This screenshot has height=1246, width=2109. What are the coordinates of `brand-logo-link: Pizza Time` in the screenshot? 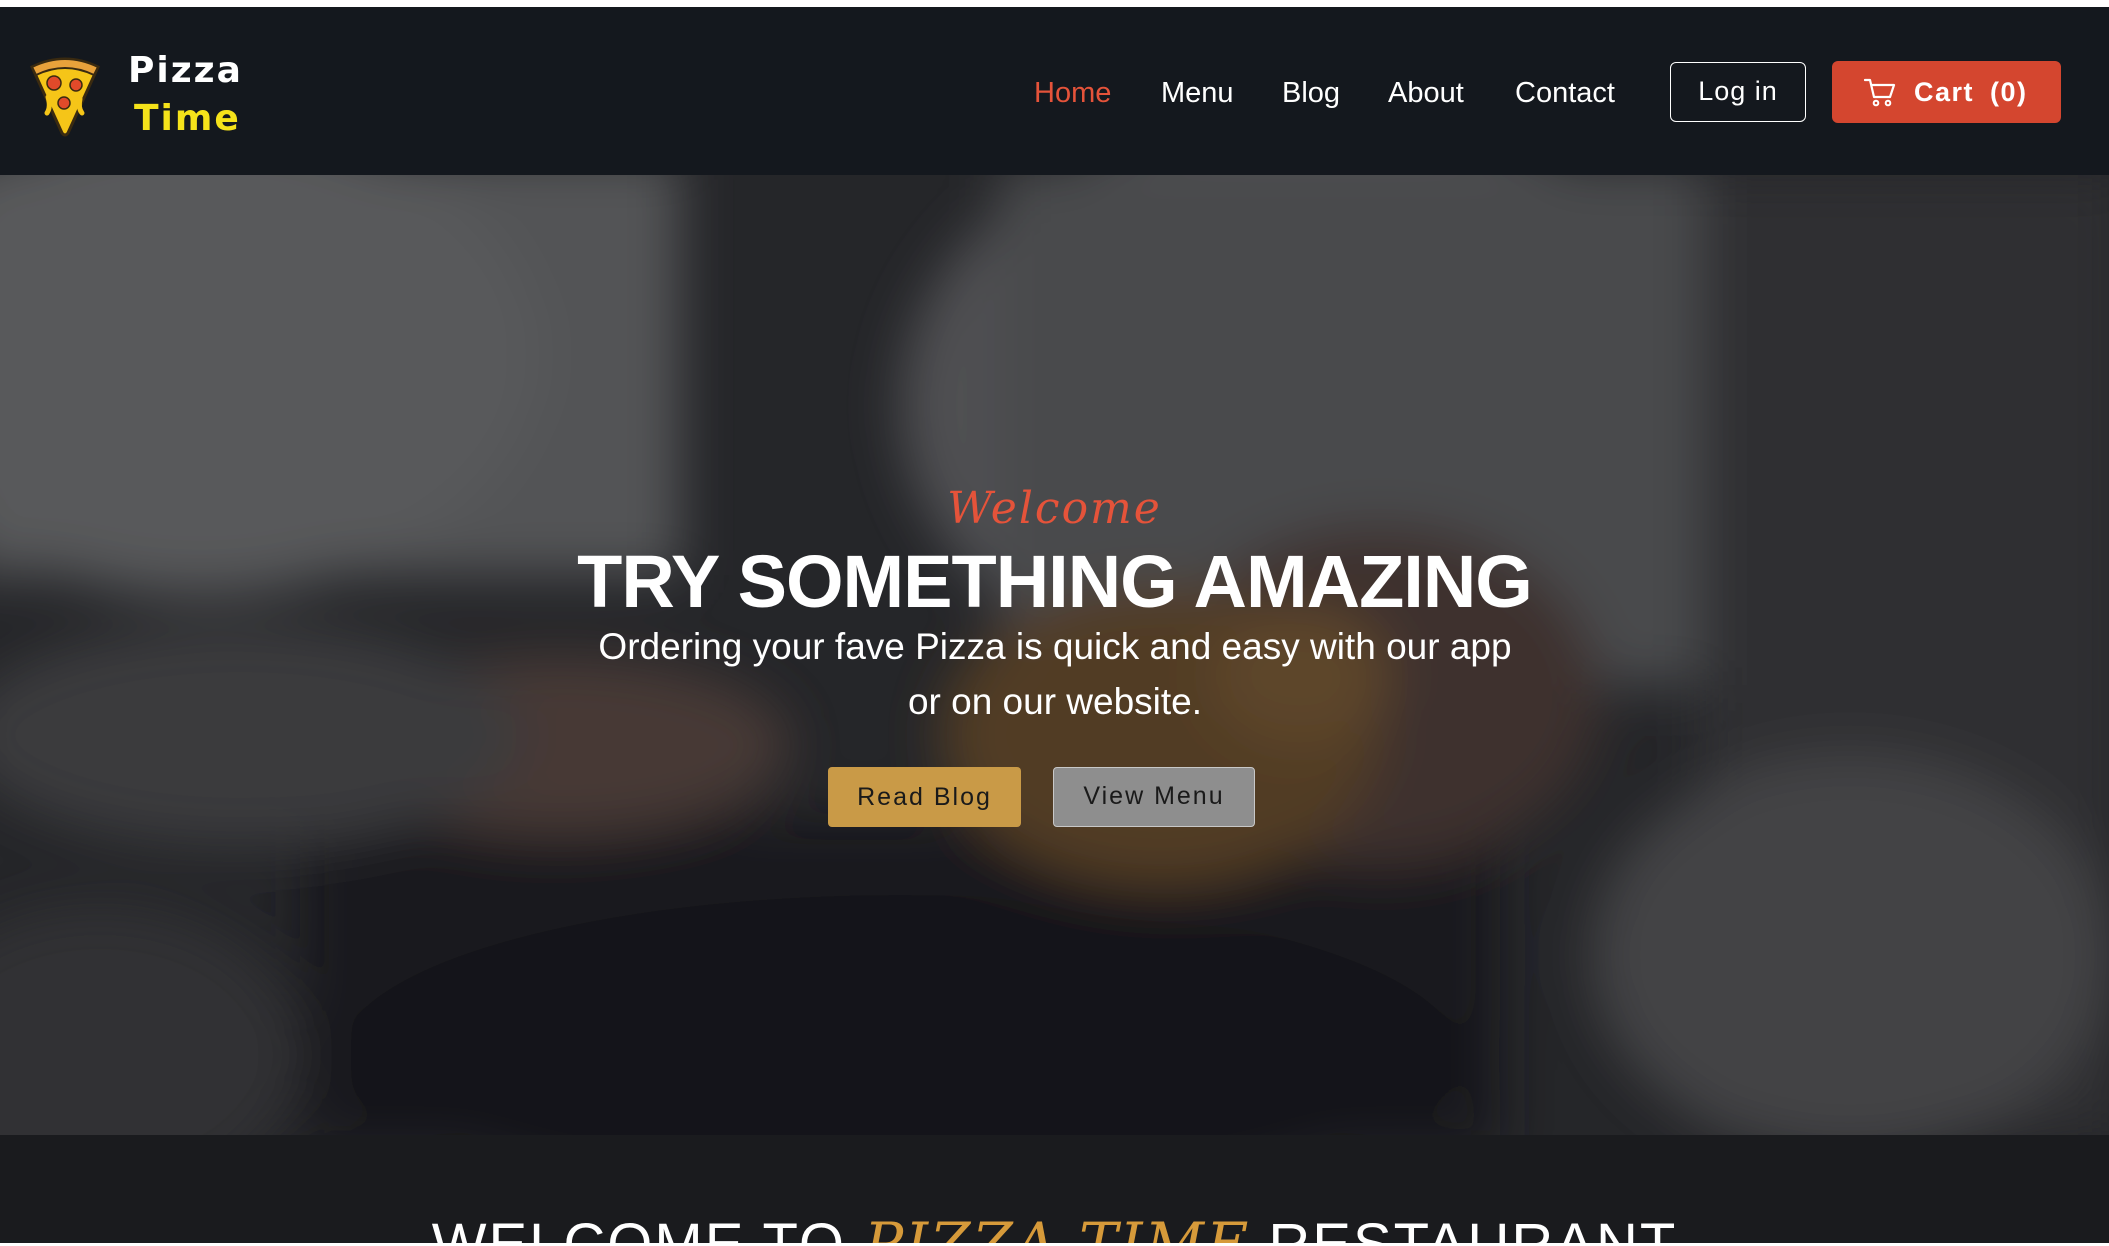 It's located at (143, 94).